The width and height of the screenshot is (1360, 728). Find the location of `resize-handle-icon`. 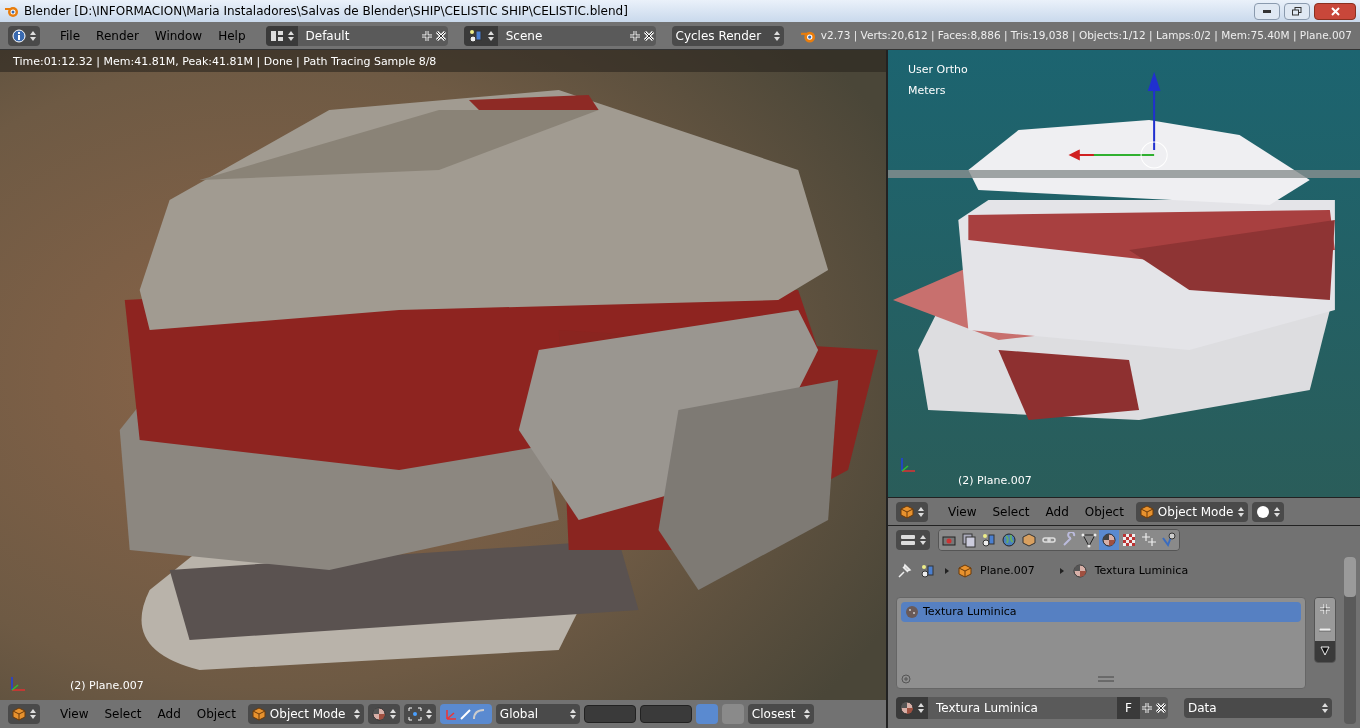

resize-handle-icon is located at coordinates (1106, 679).